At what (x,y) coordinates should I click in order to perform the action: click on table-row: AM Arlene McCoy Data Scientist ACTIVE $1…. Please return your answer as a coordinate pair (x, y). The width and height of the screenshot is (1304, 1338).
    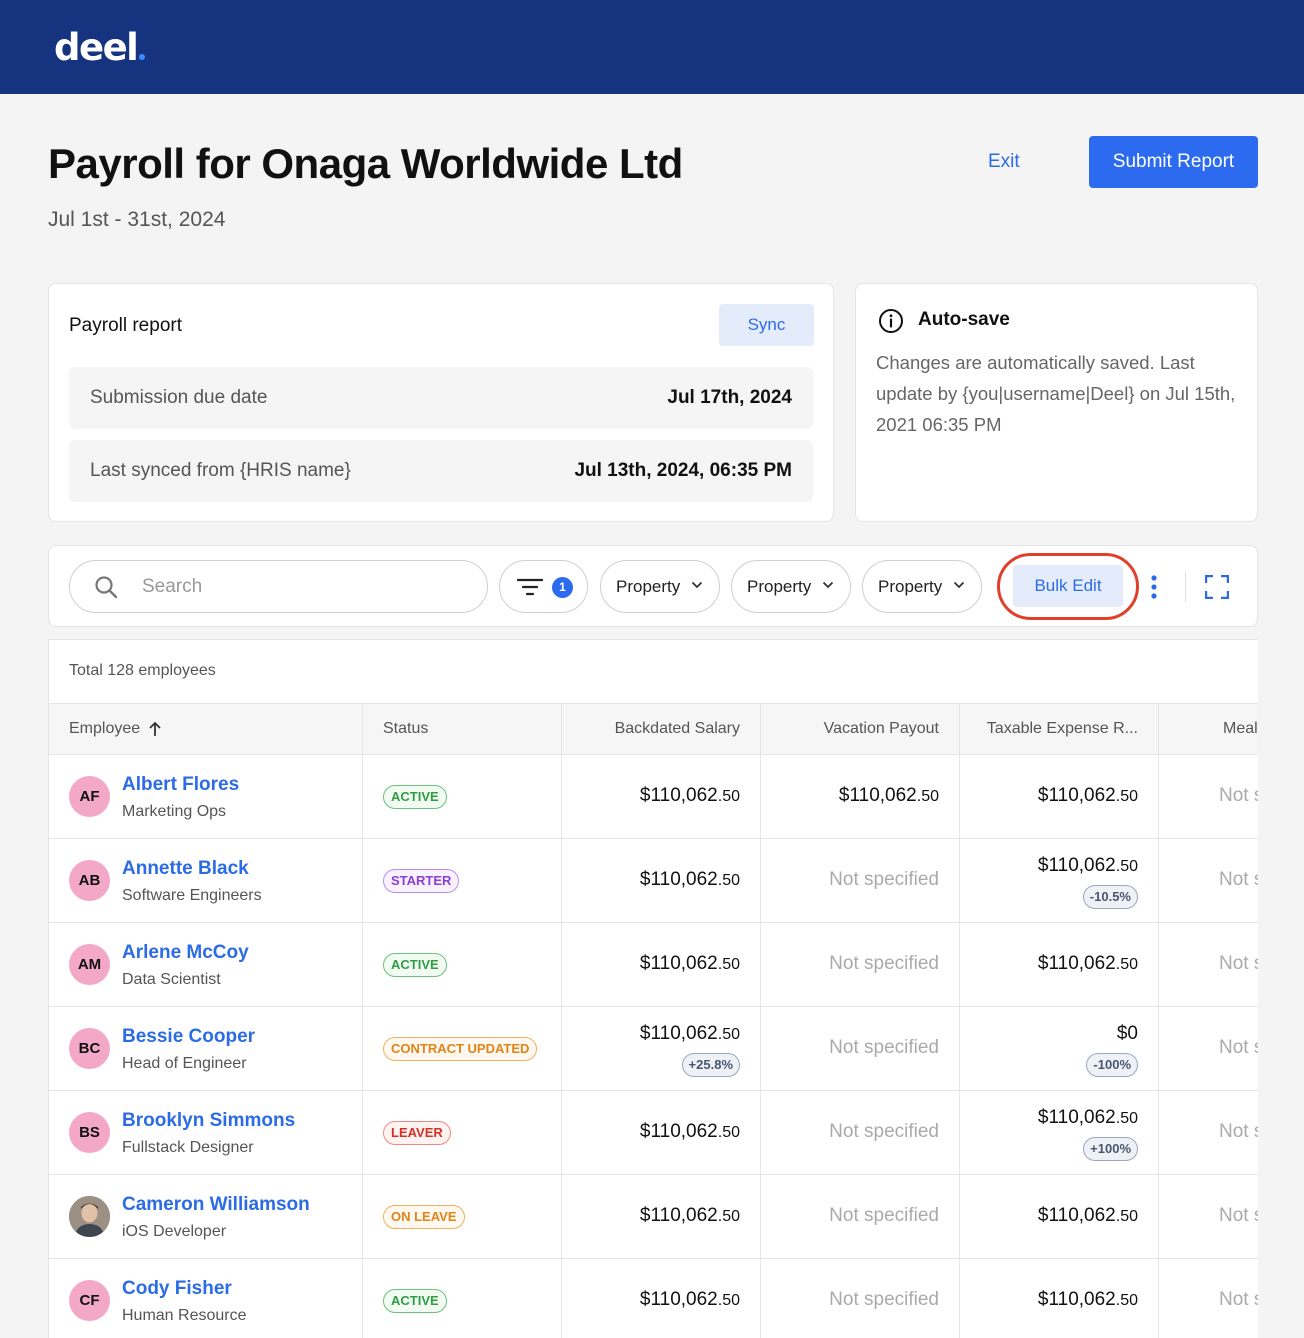
    Looking at the image, I should click on (653, 965).